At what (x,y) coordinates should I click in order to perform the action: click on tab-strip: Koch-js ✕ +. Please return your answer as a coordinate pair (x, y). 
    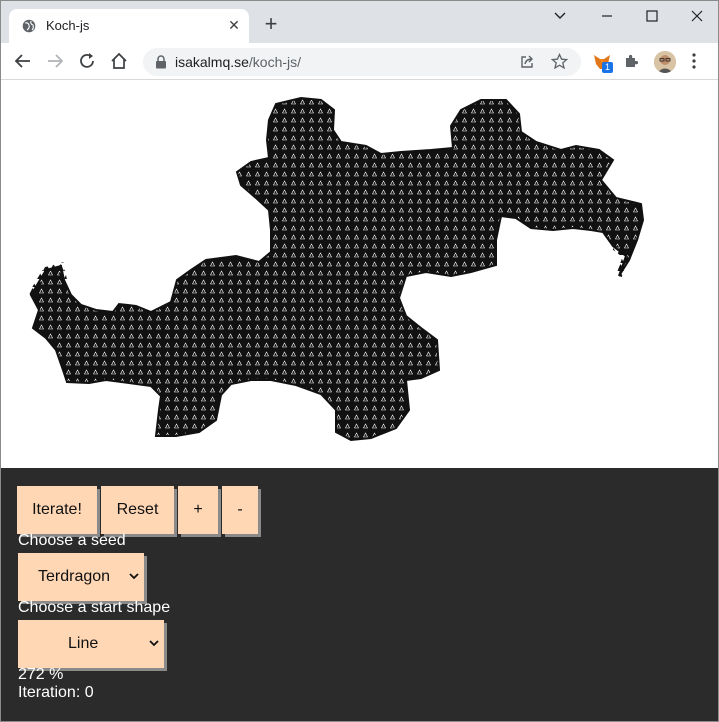
    Looking at the image, I should click on (359, 22).